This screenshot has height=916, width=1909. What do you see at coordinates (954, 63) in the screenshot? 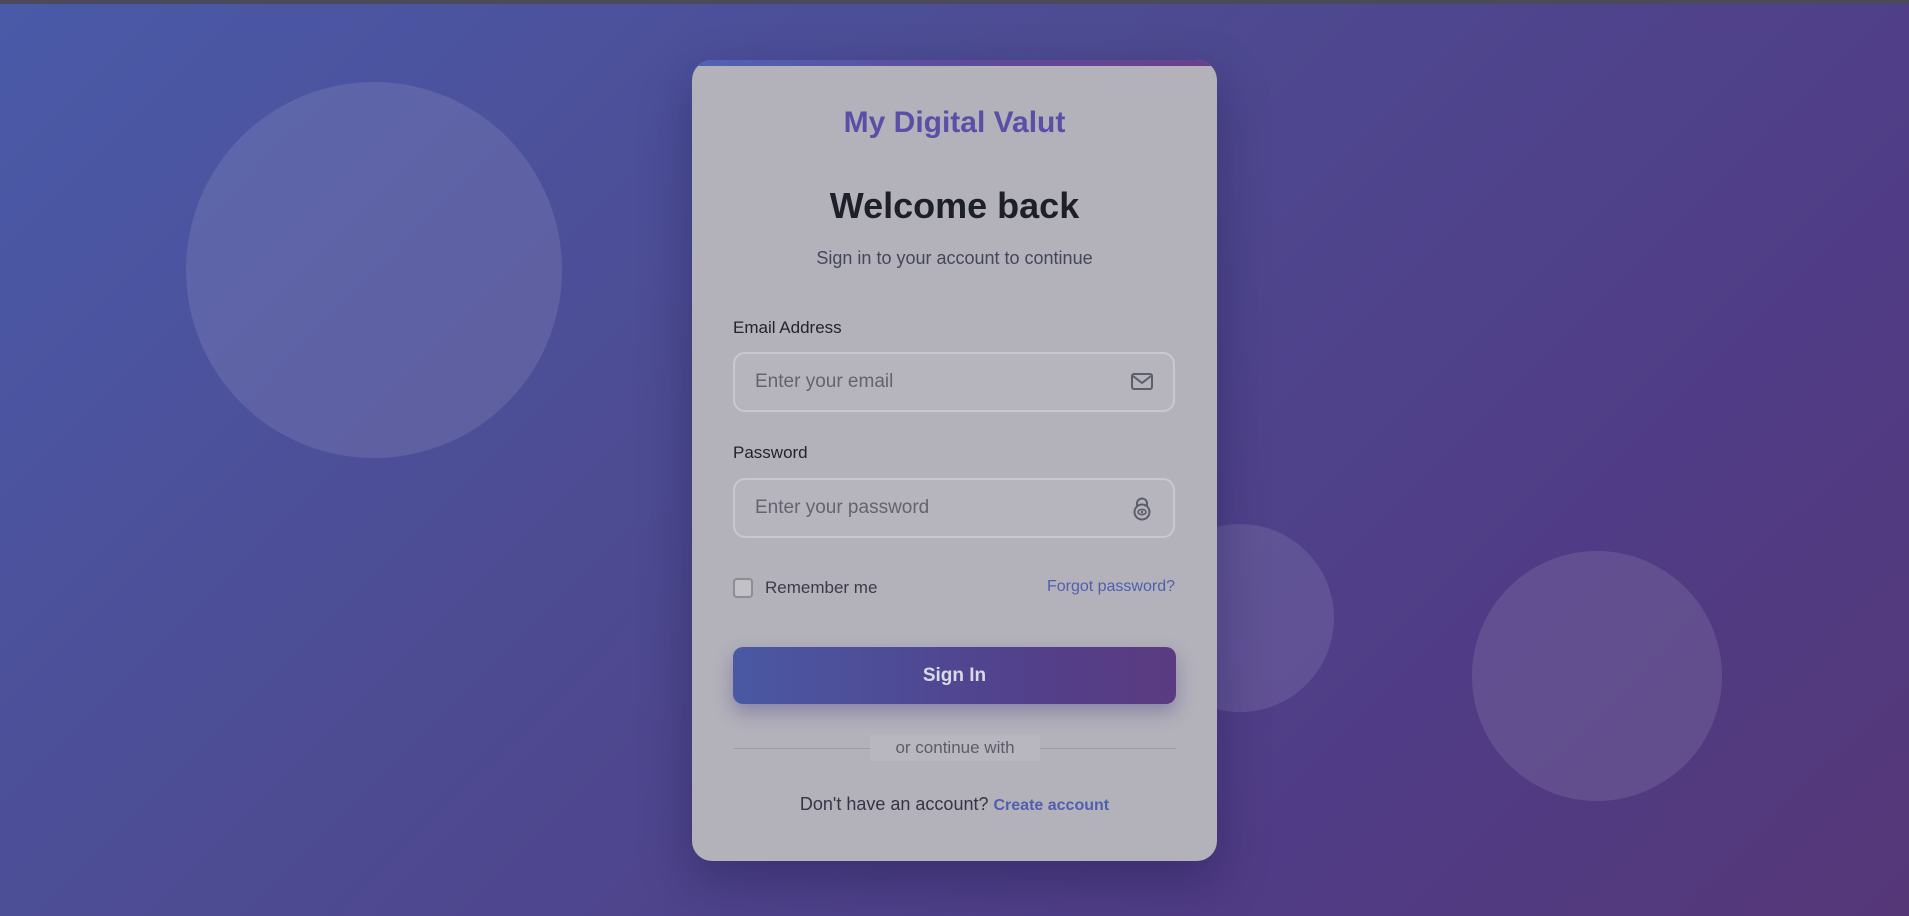
I see `card-accent-bar` at bounding box center [954, 63].